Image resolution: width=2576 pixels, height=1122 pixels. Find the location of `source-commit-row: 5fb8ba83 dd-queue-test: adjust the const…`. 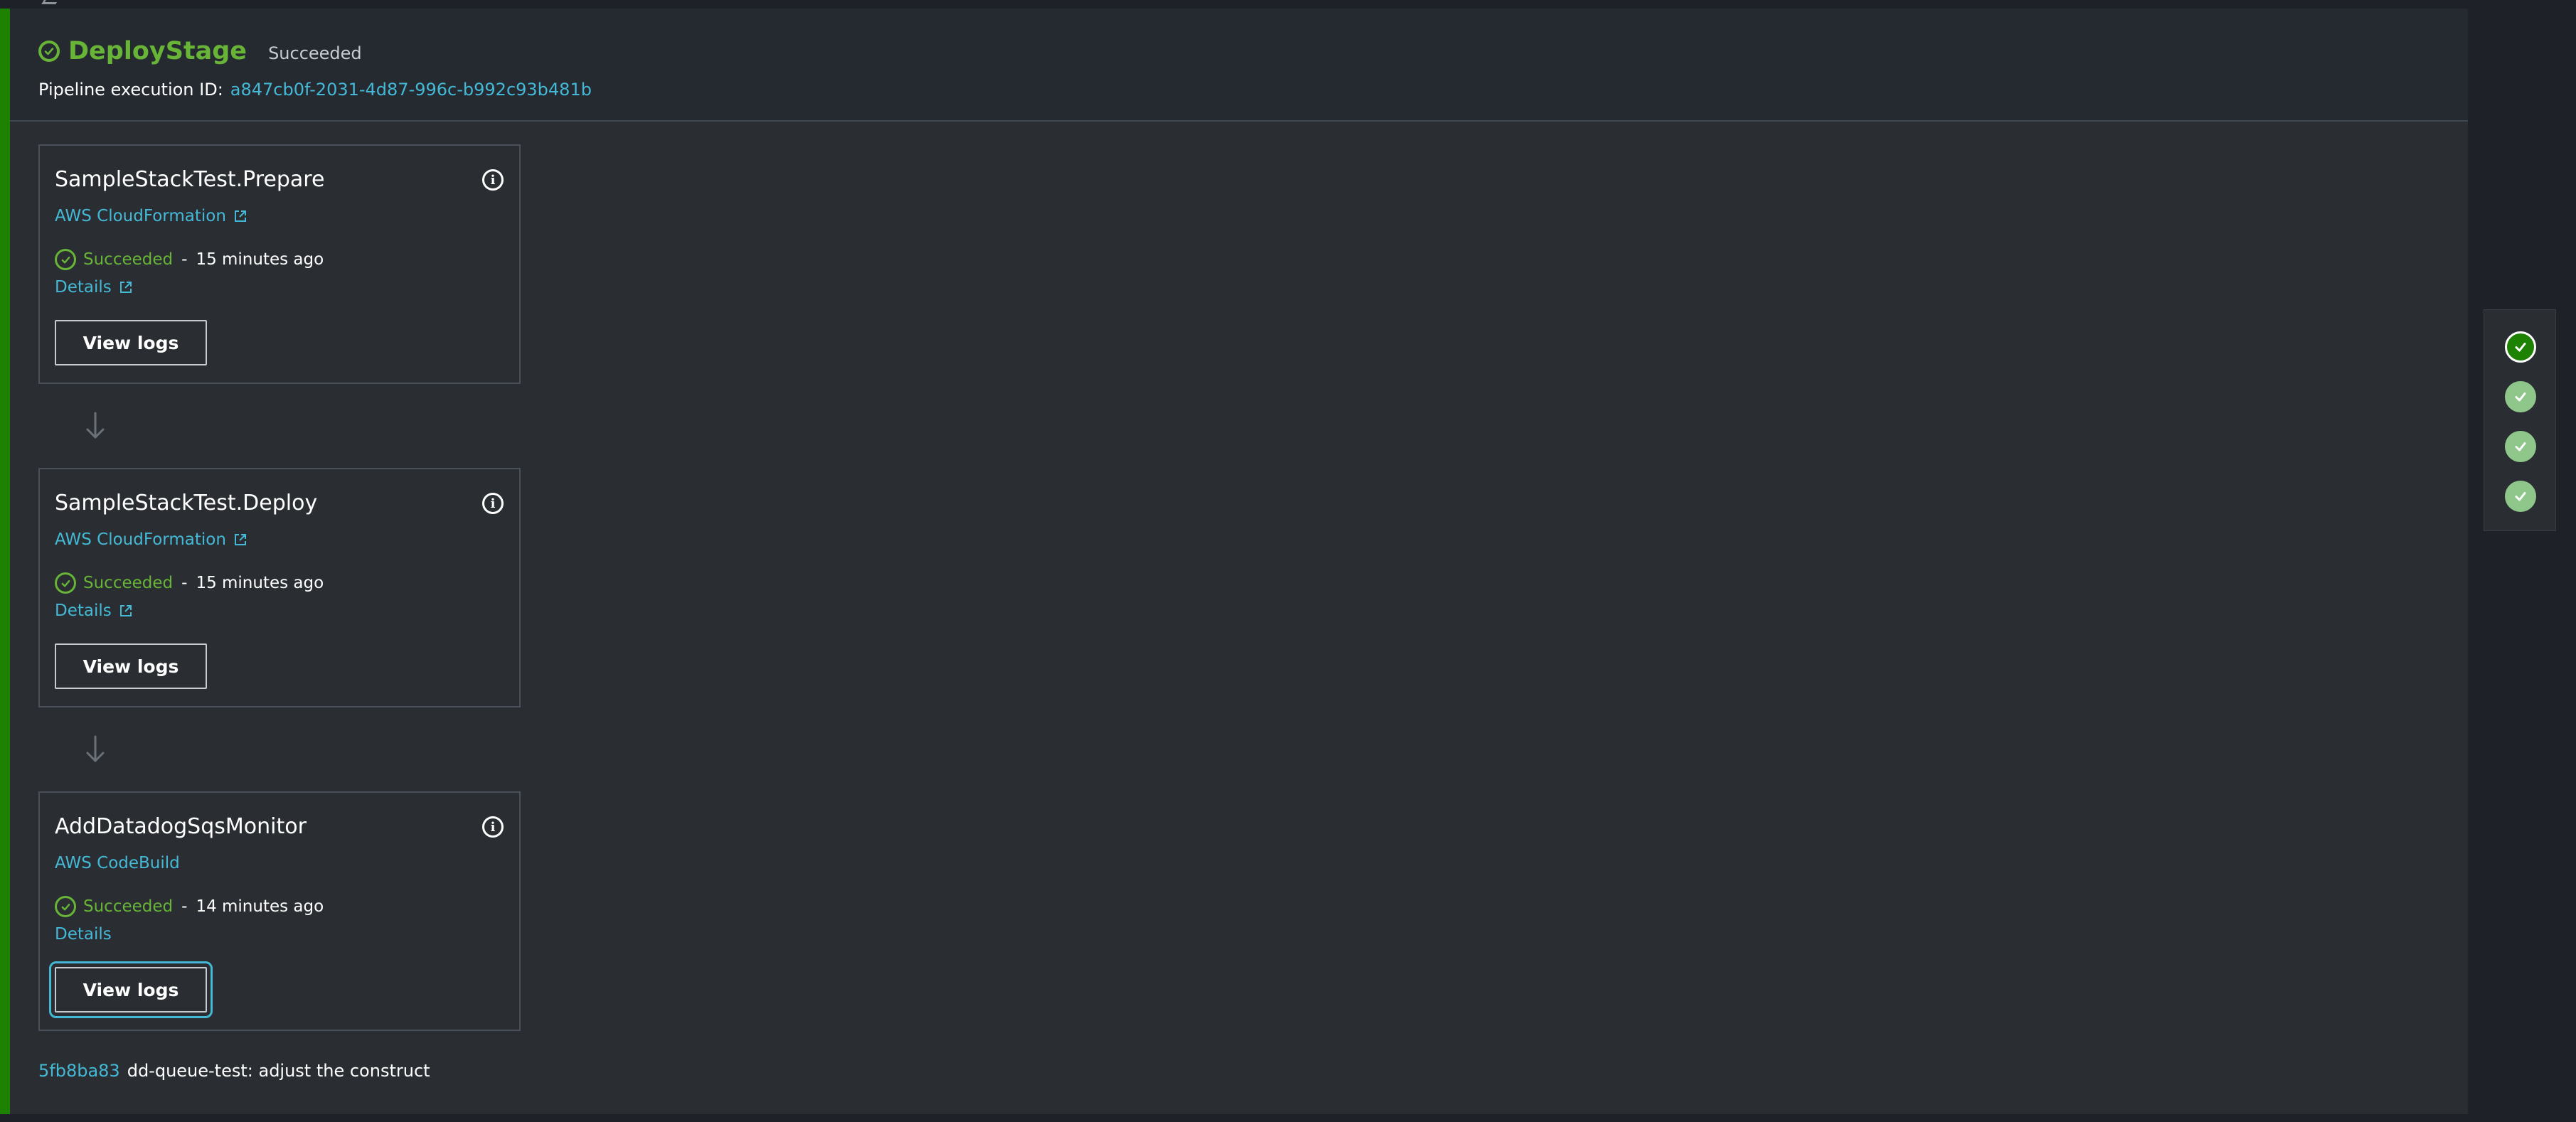

source-commit-row: 5fb8ba83 dd-queue-test: adjust the const… is located at coordinates (234, 1071).